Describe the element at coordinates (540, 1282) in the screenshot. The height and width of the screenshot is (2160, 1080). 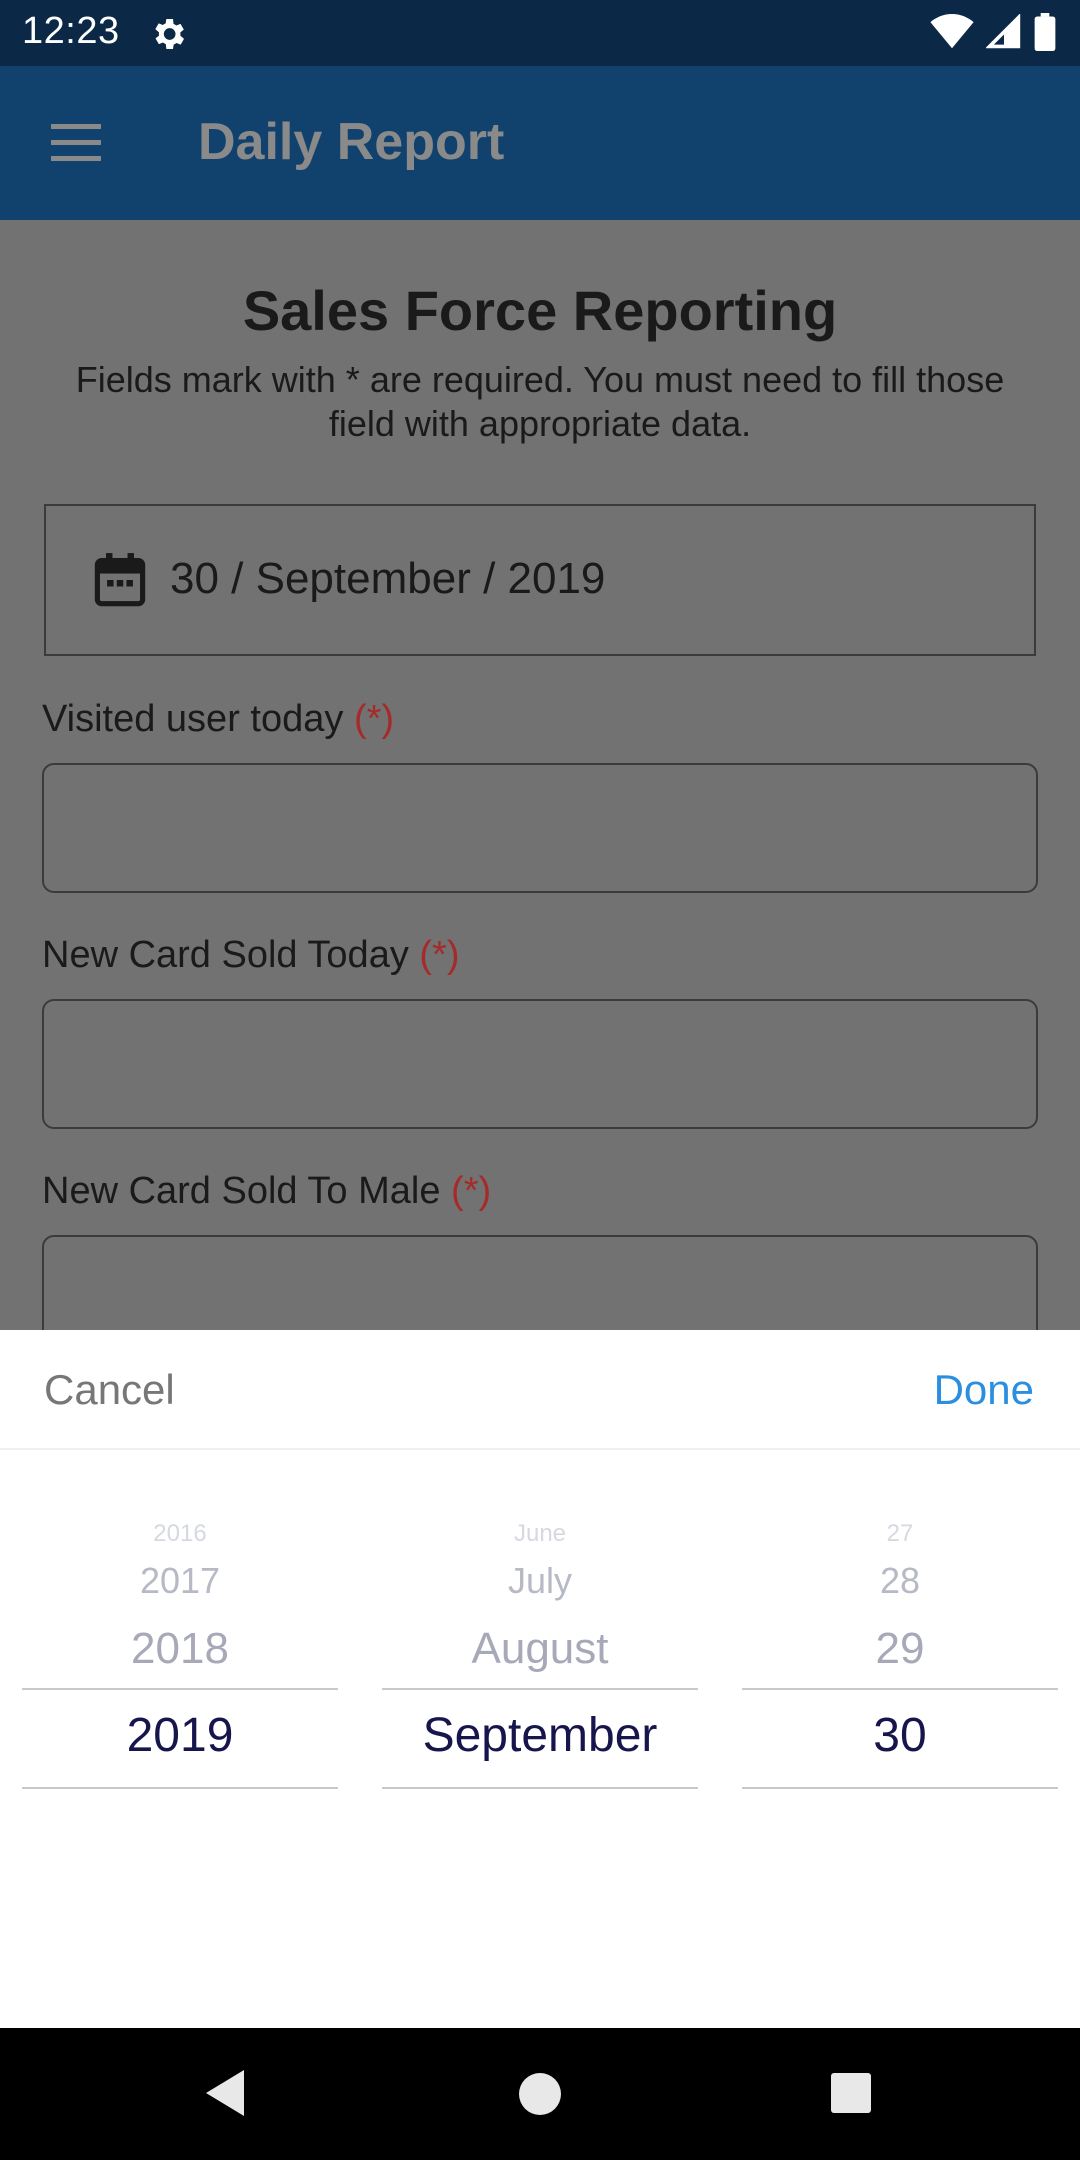
I see `new-card-male-input` at that location.